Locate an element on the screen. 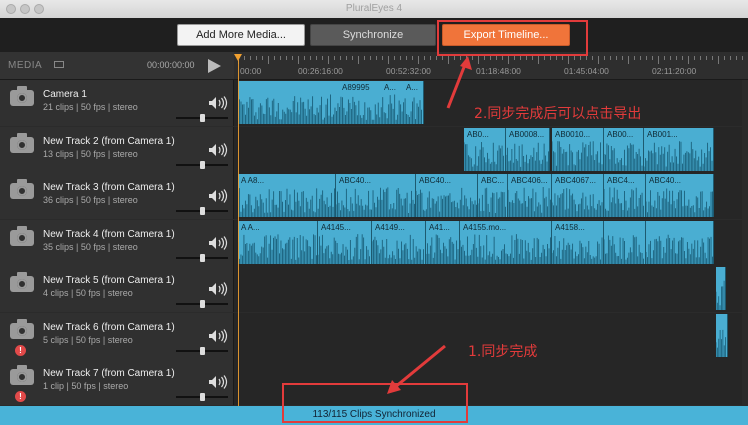  export-annotation: 2.同步完成后可以点击导出 is located at coordinates (558, 114).